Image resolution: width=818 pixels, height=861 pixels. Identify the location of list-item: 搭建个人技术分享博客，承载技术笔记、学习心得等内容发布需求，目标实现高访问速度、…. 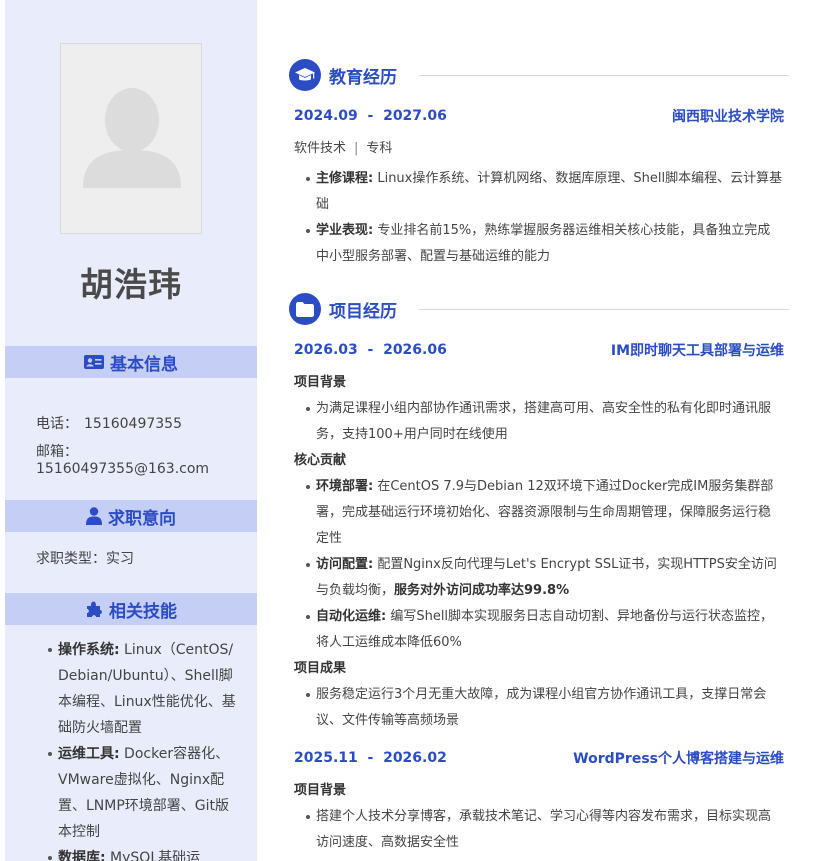
(543, 830).